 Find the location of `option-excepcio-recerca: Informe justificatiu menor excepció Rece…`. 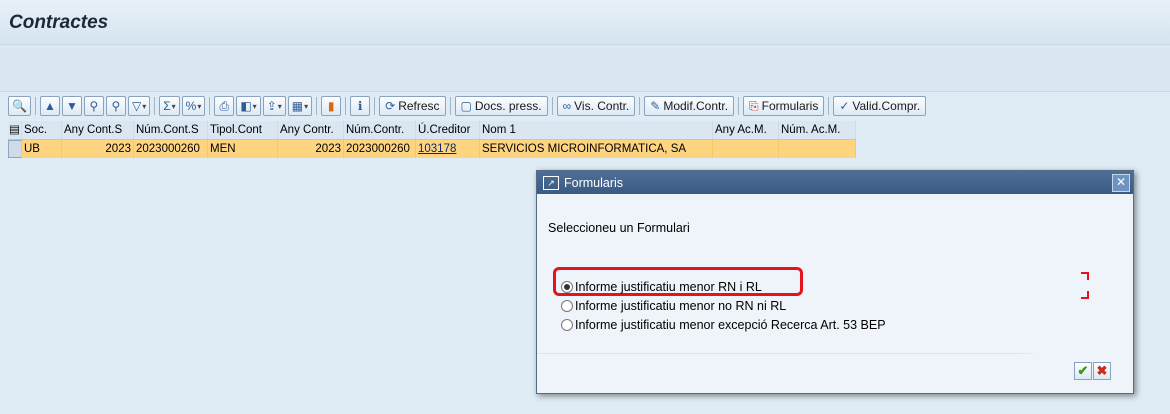

option-excepcio-recerca: Informe justificatiu menor excepció Rece… is located at coordinates (723, 324).